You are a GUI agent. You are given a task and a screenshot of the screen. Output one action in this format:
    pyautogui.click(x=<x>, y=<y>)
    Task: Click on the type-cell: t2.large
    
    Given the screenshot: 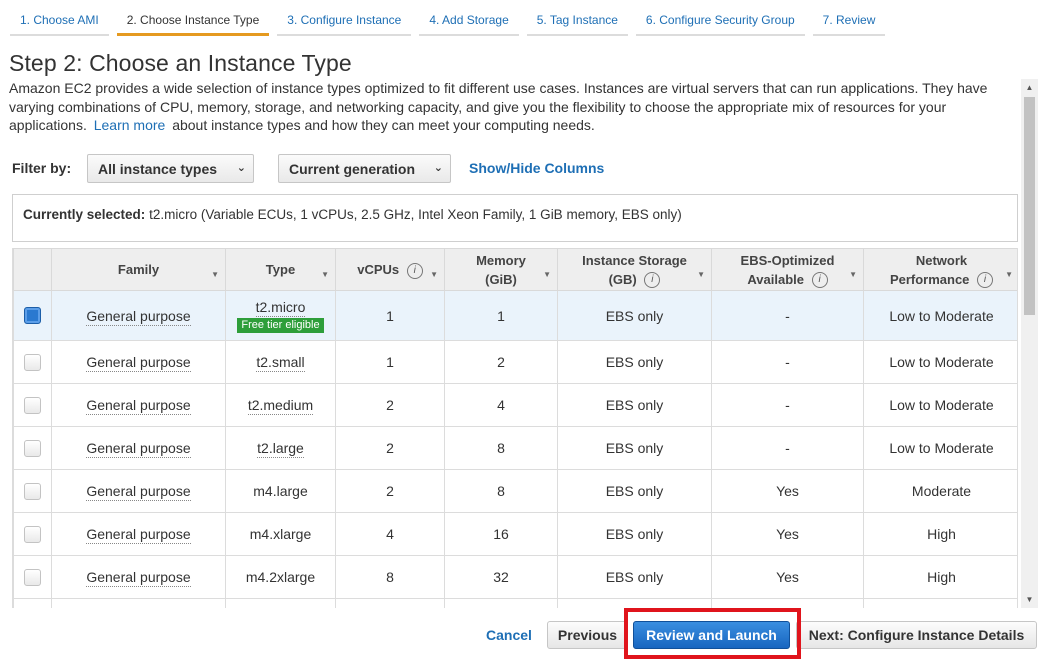 What is the action you would take?
    pyautogui.click(x=280, y=448)
    